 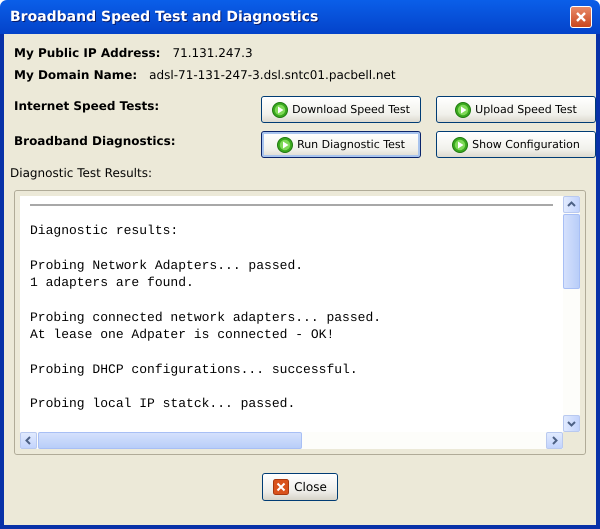 What do you see at coordinates (86, 105) in the screenshot?
I see `section-label: Internet Speed Tests:` at bounding box center [86, 105].